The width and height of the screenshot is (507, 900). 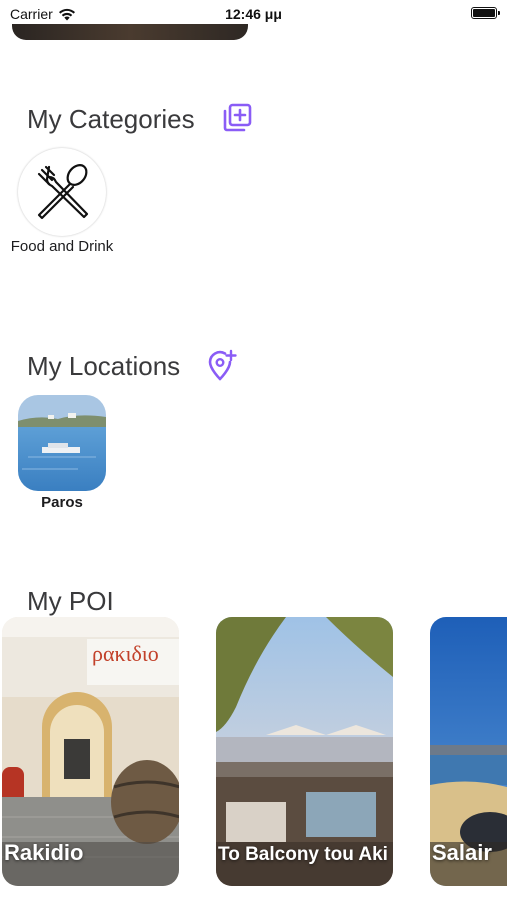 I want to click on battery-icon, so click(x=485, y=13).